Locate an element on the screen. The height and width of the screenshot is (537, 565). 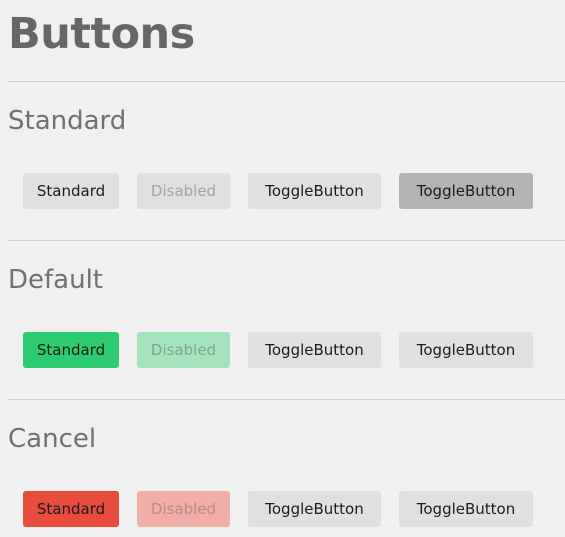
standard-toggle-button: ToggleButton is located at coordinates (314, 191).